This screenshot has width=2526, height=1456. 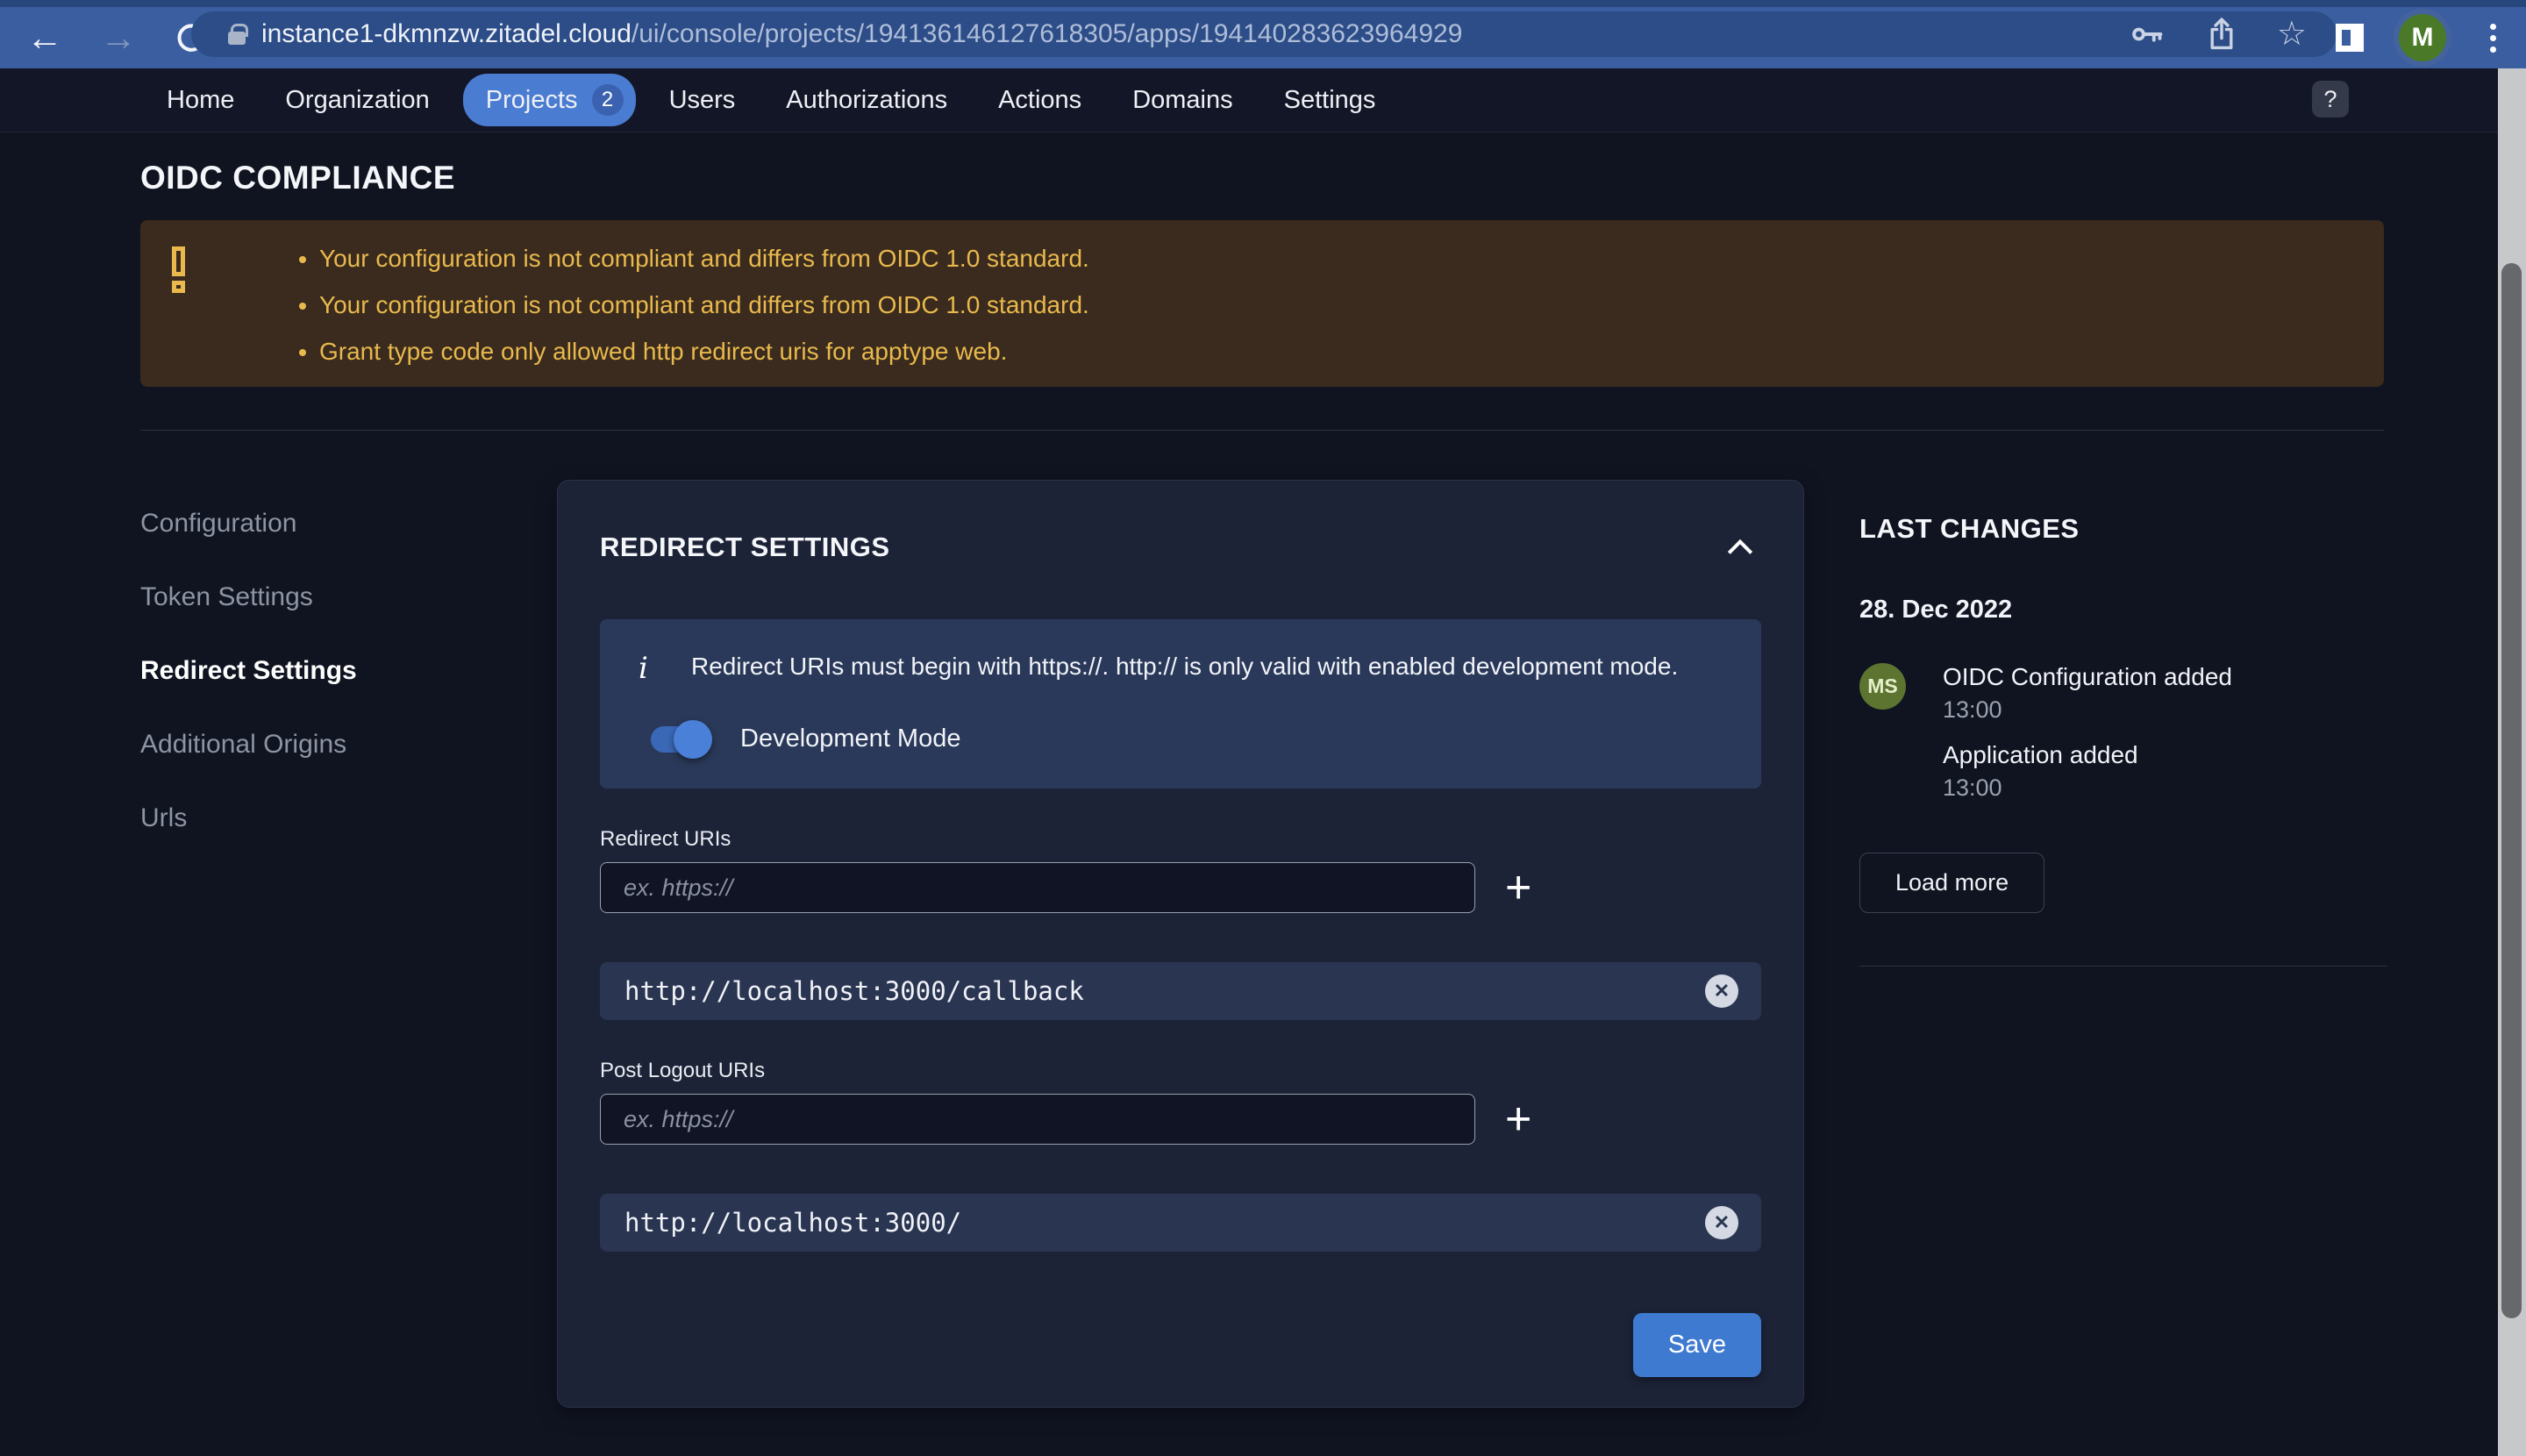 I want to click on browser-menu-icon, so click(x=2493, y=37).